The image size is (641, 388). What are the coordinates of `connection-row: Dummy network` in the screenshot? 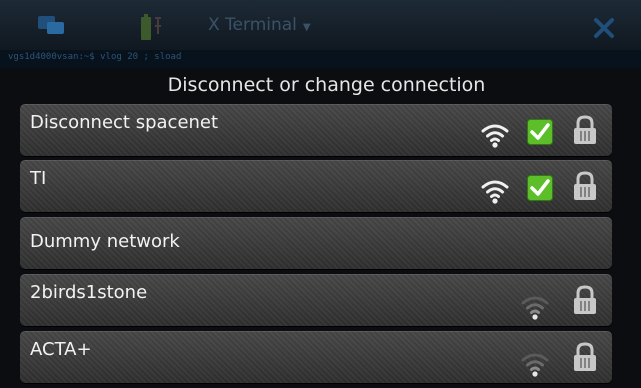 It's located at (316, 243).